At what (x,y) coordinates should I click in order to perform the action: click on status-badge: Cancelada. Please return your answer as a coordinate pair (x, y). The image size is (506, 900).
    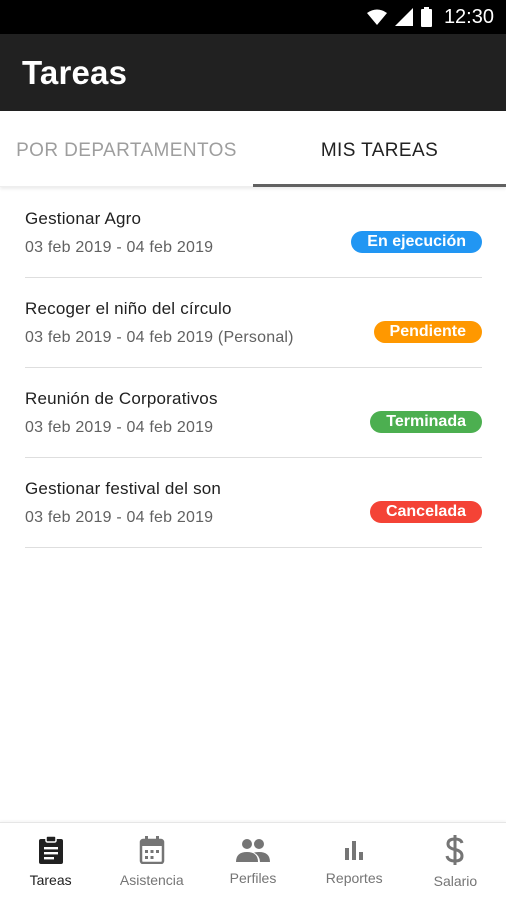
    Looking at the image, I should click on (425, 511).